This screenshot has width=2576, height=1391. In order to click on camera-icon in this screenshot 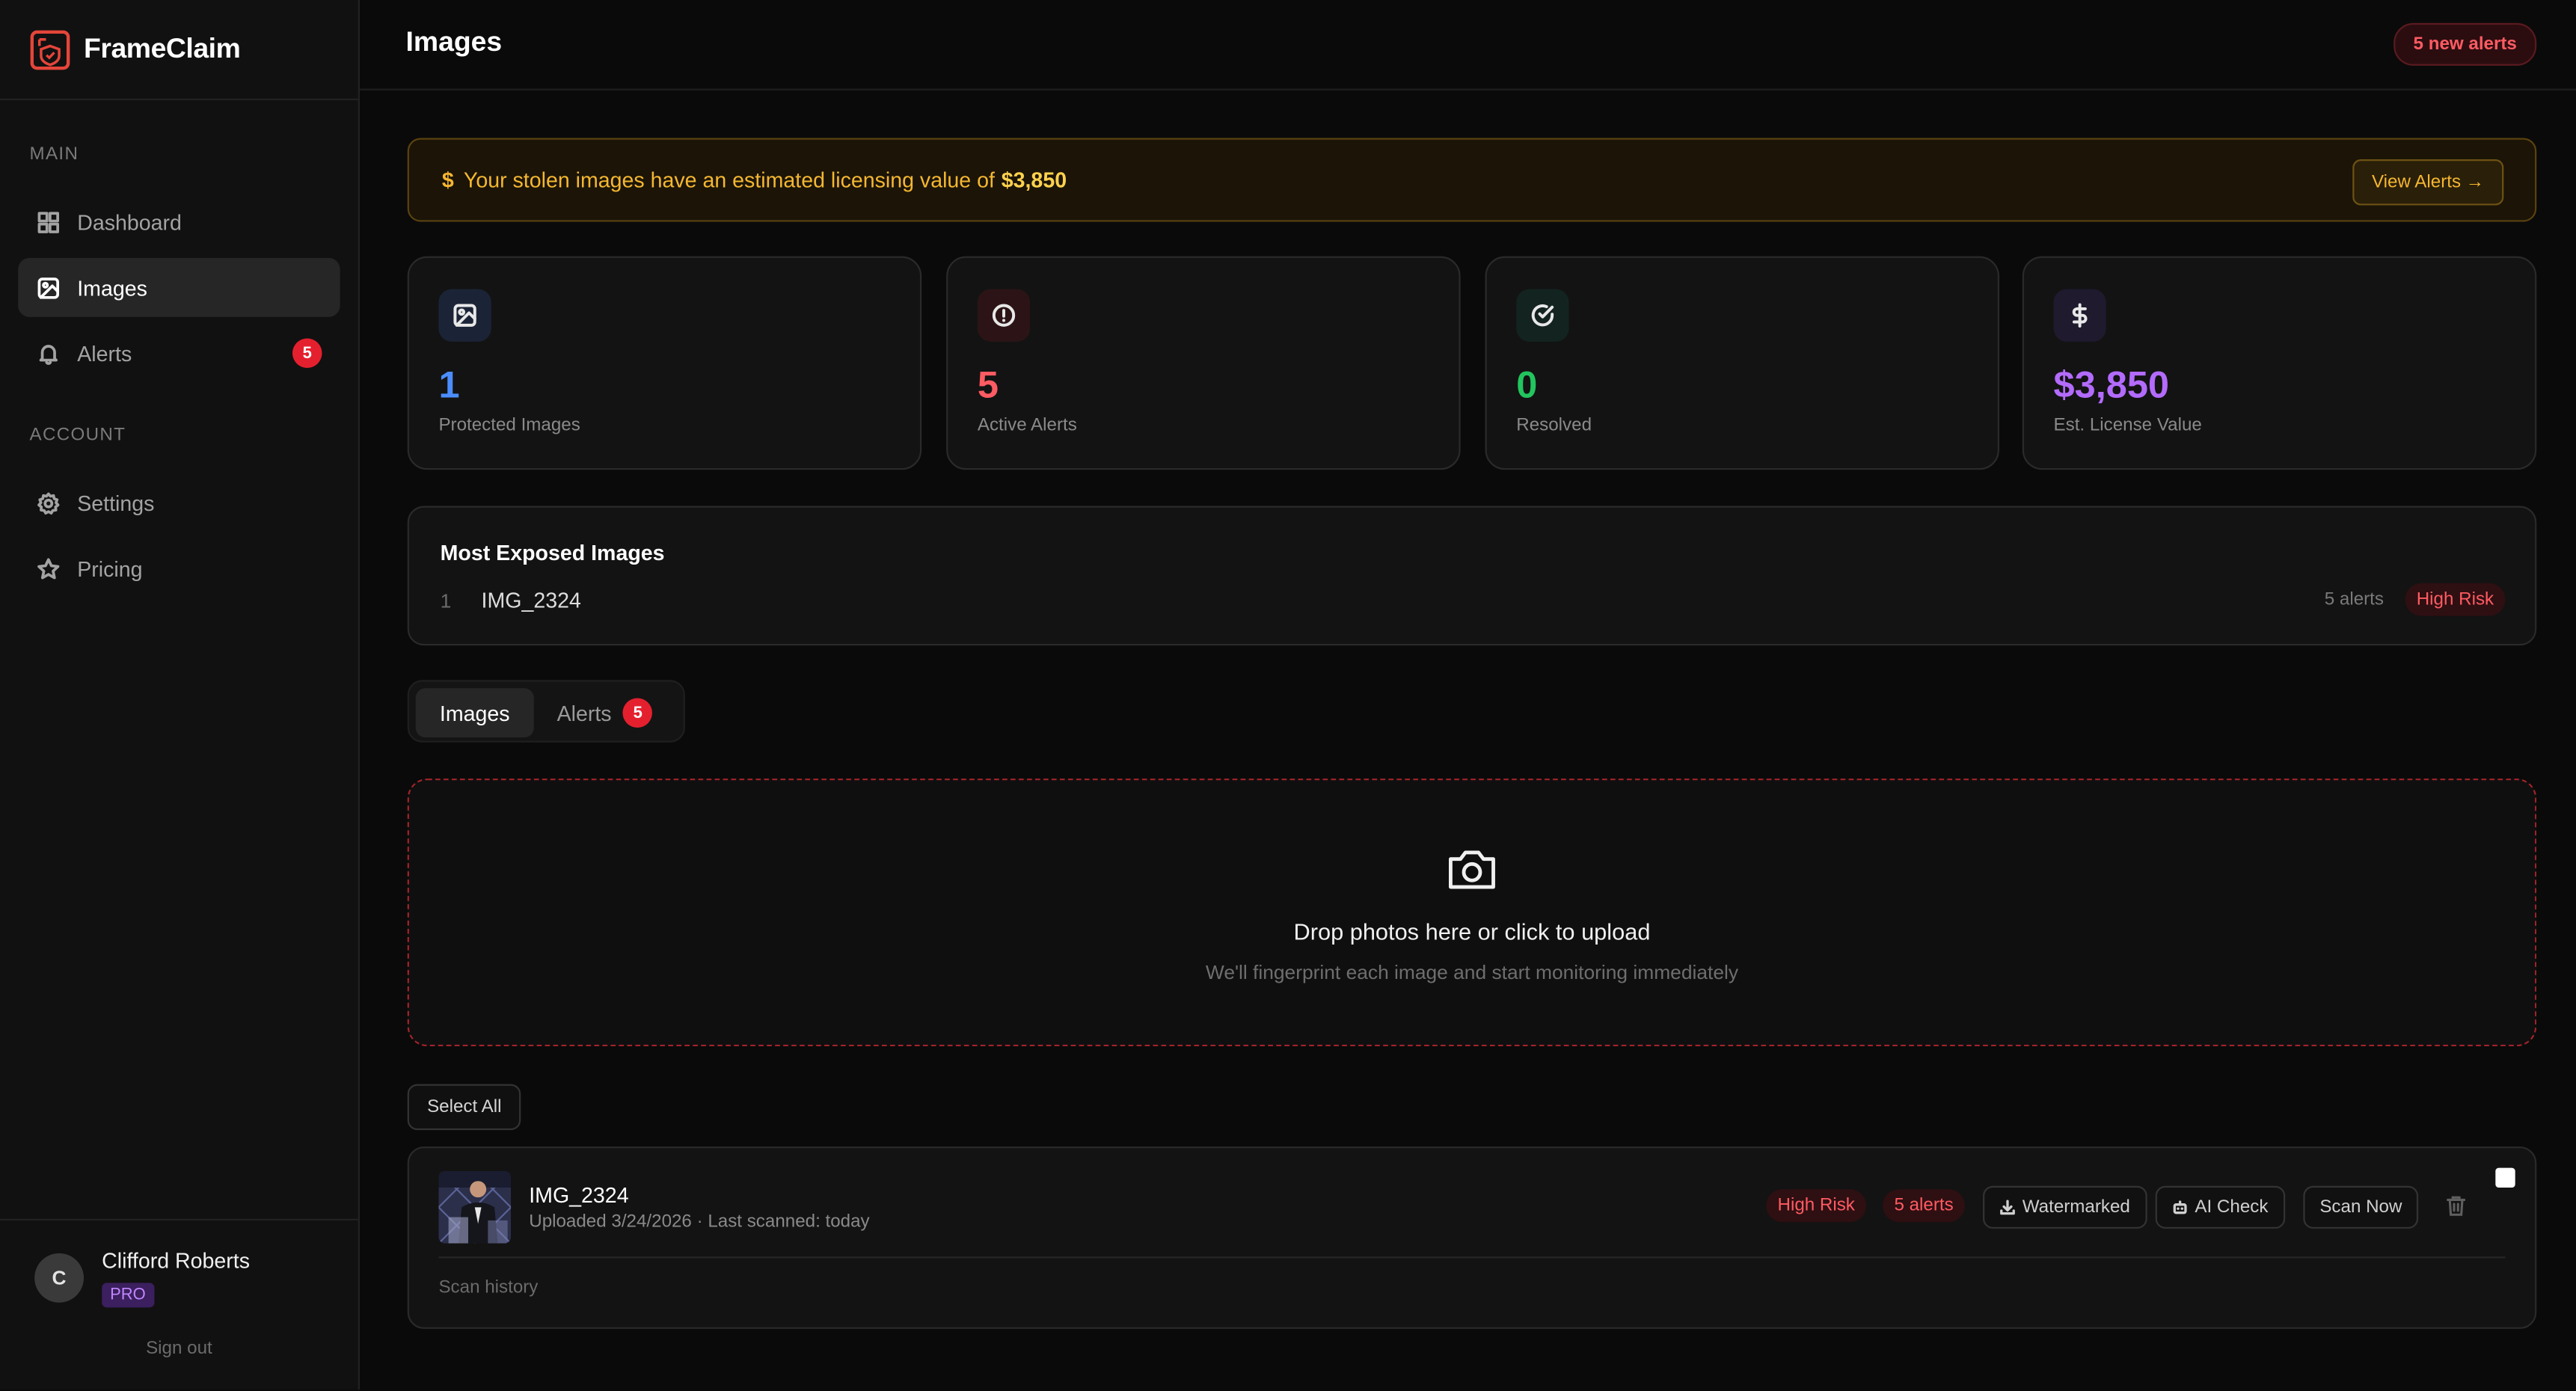, I will do `click(1472, 869)`.